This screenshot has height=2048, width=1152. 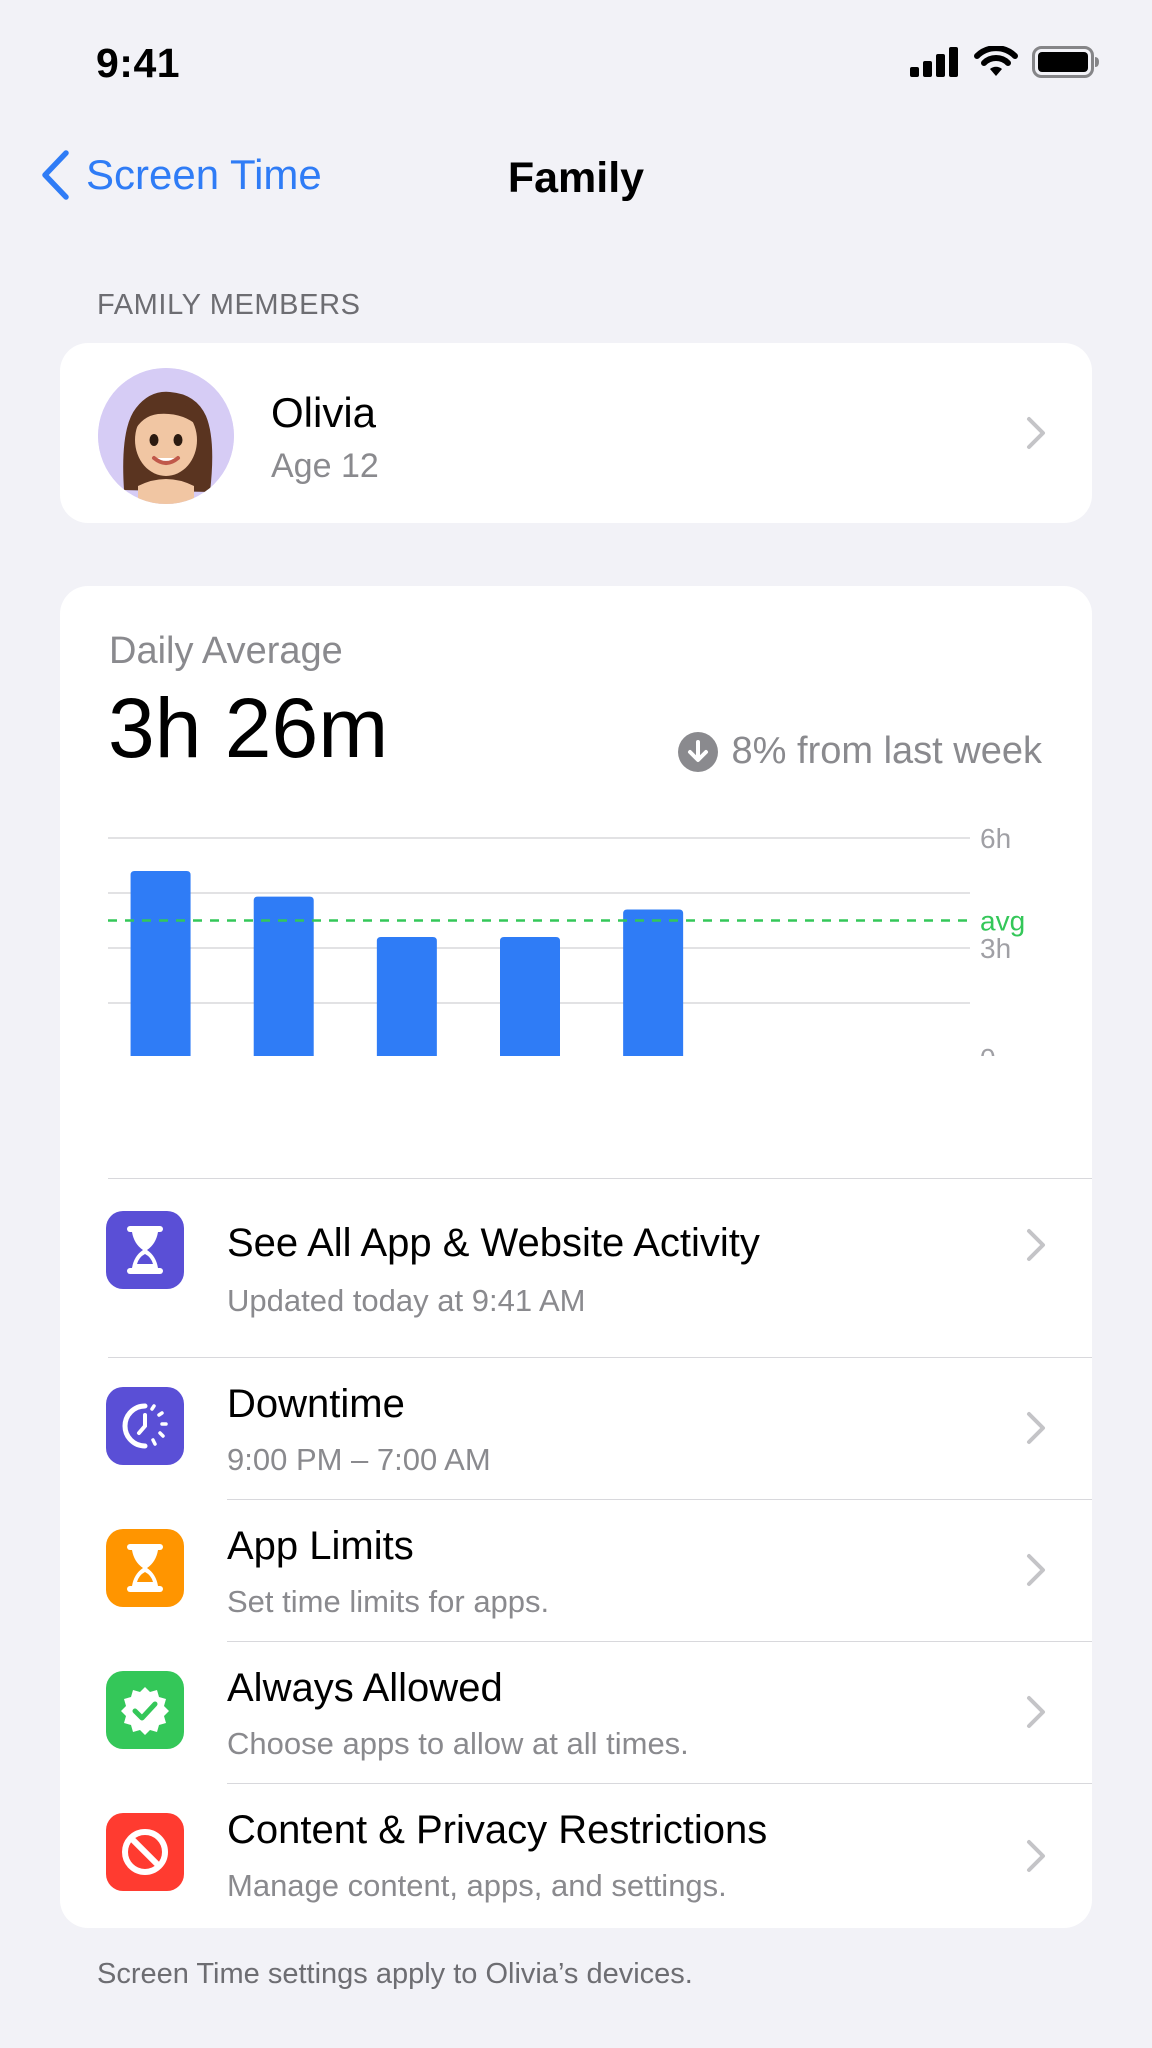 What do you see at coordinates (576, 433) in the screenshot?
I see `family-member-row: Olivia Age 12` at bounding box center [576, 433].